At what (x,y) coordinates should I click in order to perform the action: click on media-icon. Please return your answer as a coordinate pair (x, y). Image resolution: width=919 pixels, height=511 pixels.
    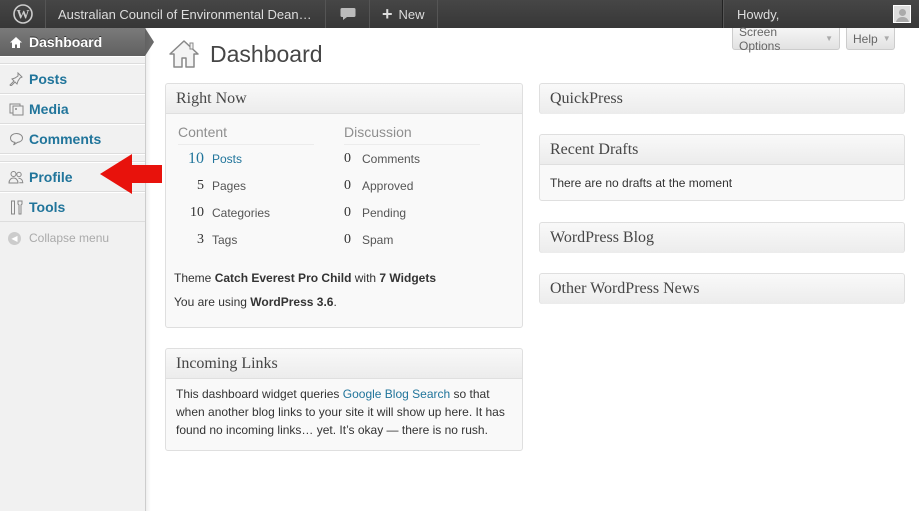
    Looking at the image, I should click on (16, 109).